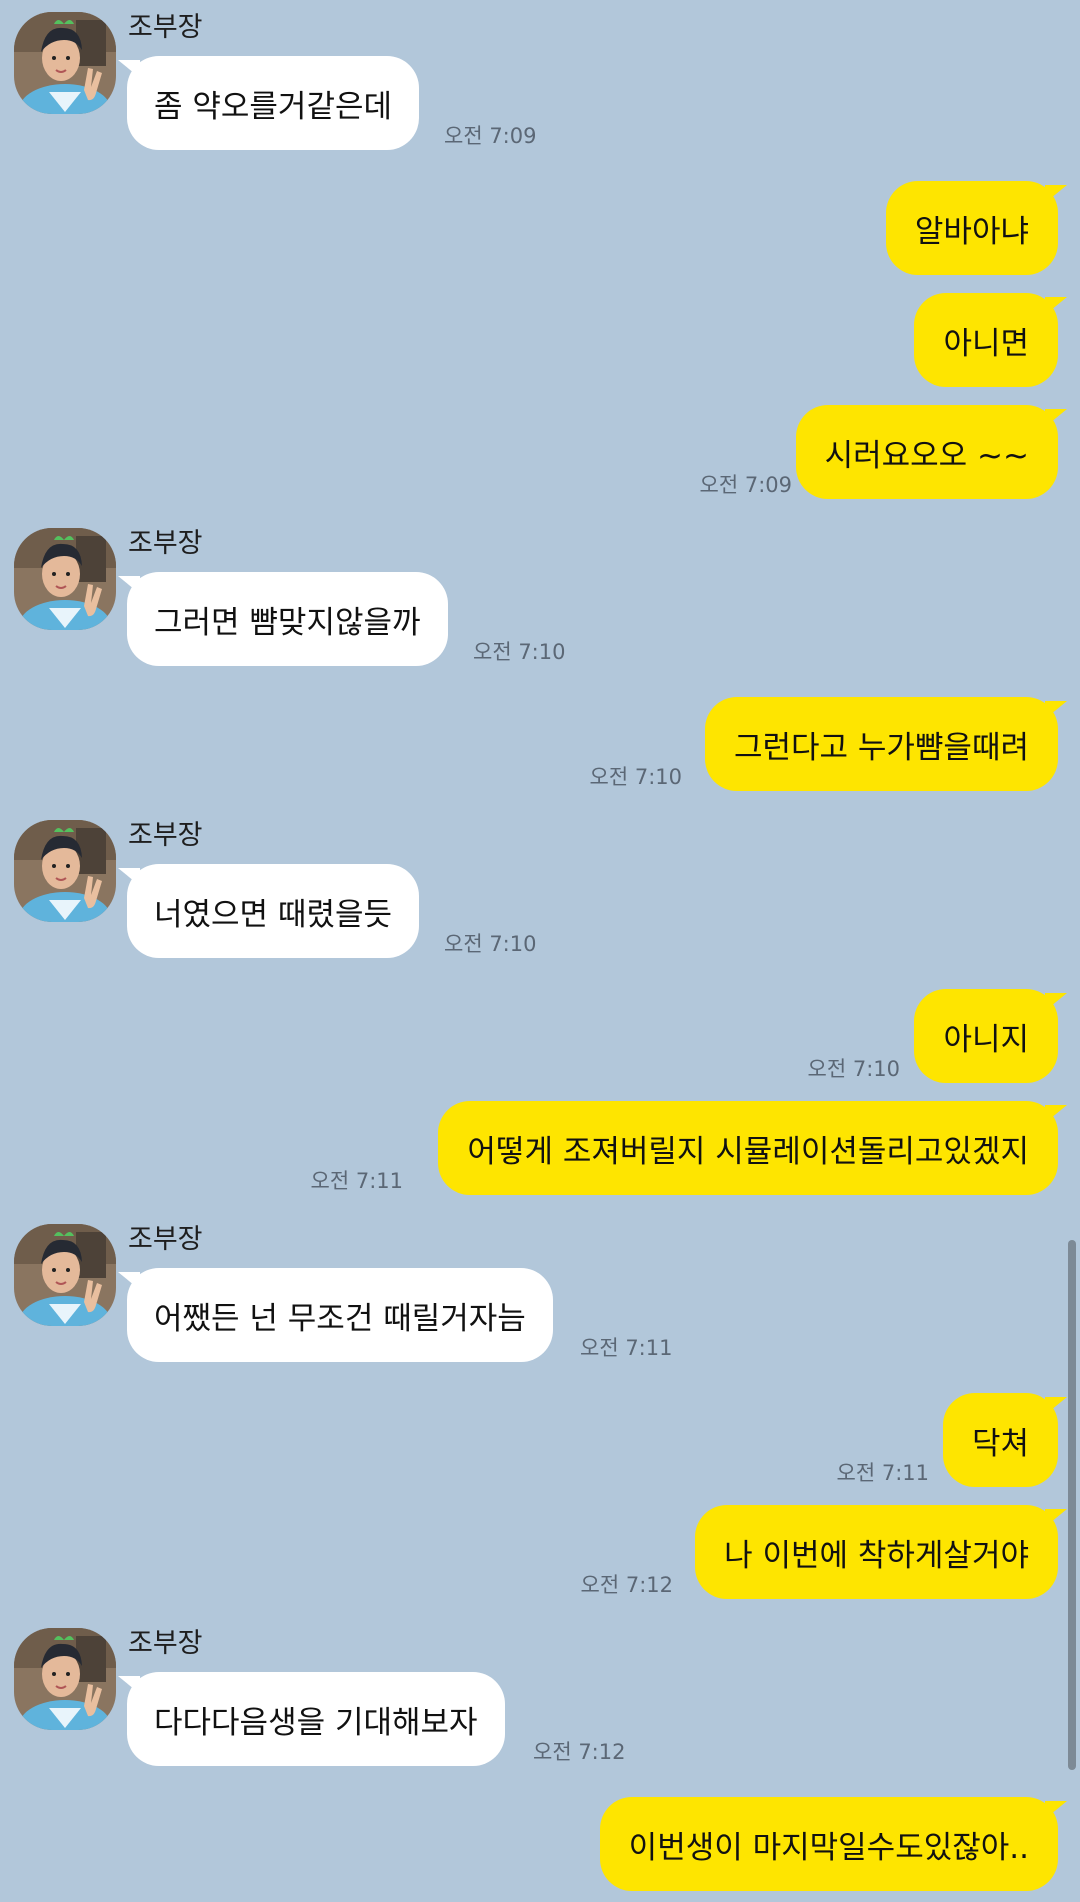 This screenshot has height=1902, width=1080. What do you see at coordinates (268, 911) in the screenshot?
I see `incoming-message: 너였으면 때렸을듯` at bounding box center [268, 911].